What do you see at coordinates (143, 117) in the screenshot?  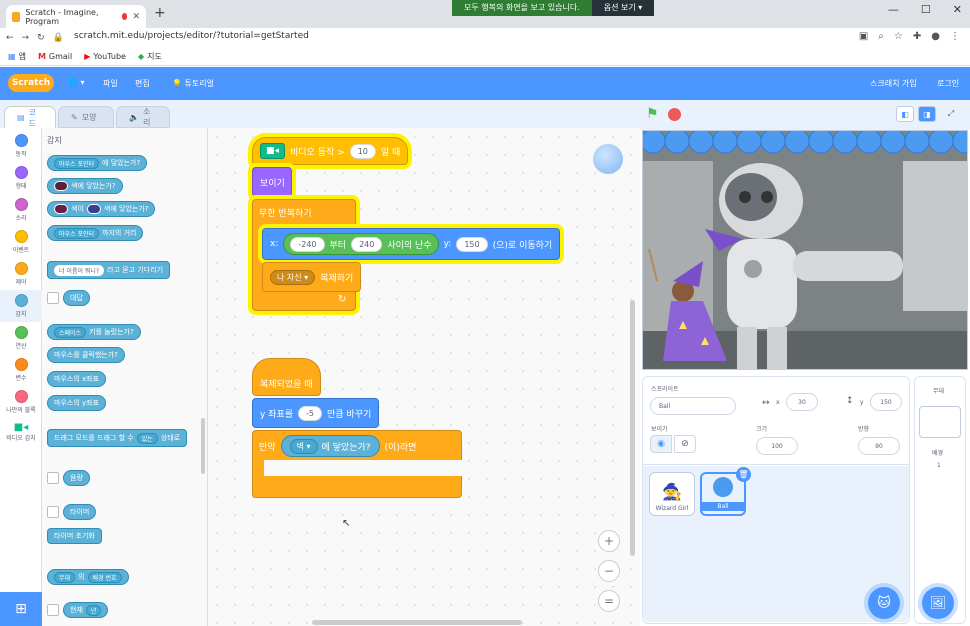 I see `tab-sounds: 🔈 소리` at bounding box center [143, 117].